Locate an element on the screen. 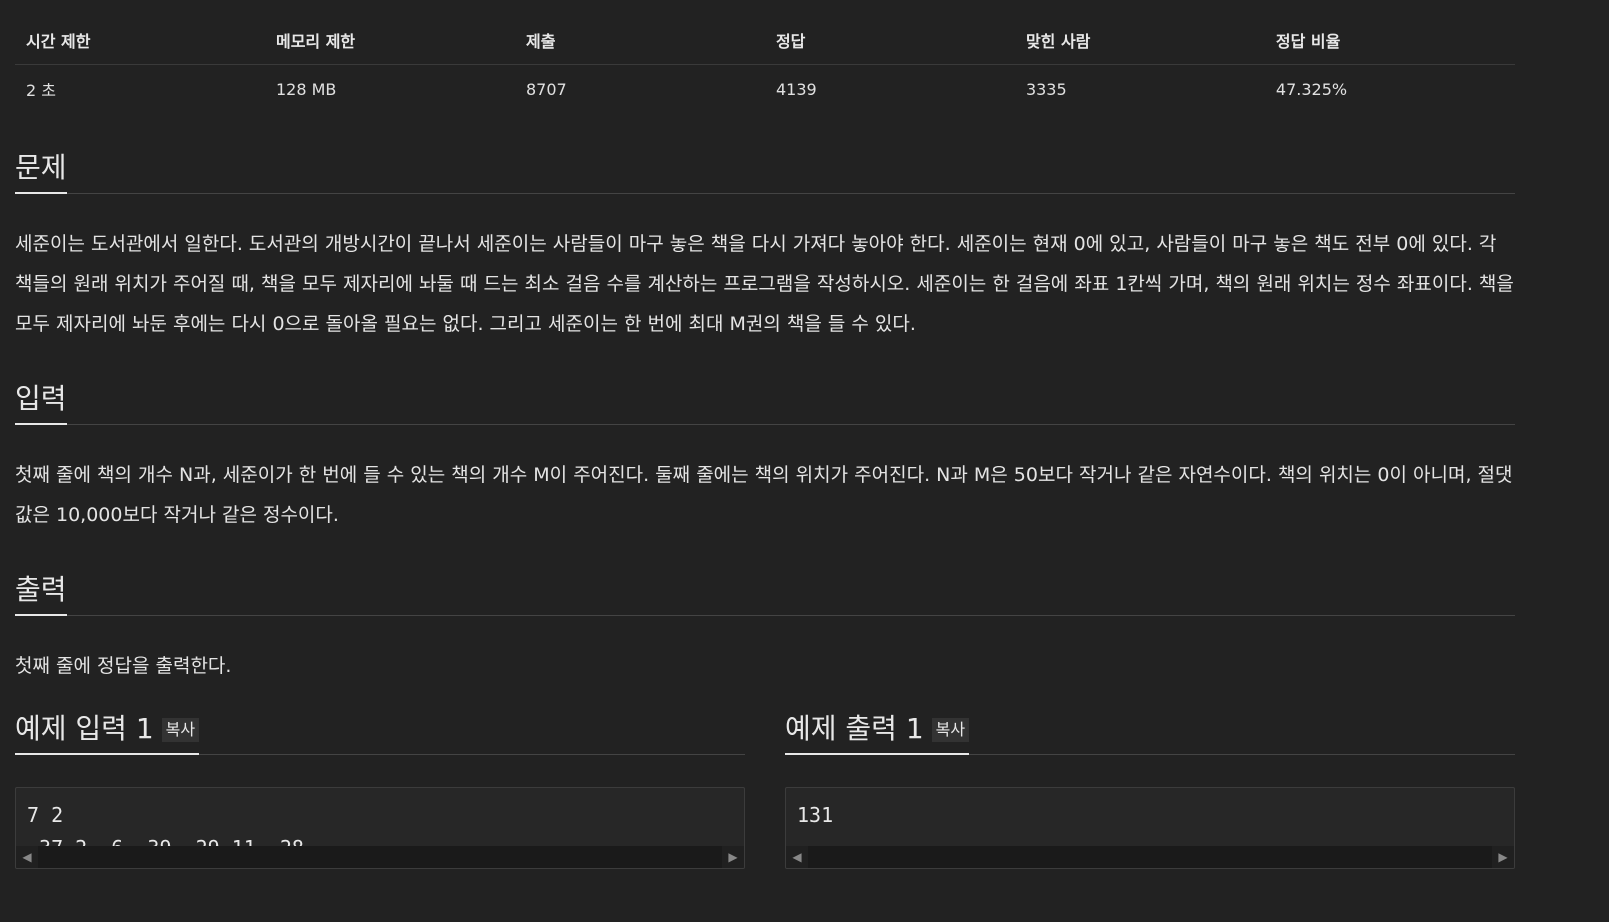 The image size is (1609, 922). sample-output-box: 131 ◀ ▶ is located at coordinates (1150, 828).